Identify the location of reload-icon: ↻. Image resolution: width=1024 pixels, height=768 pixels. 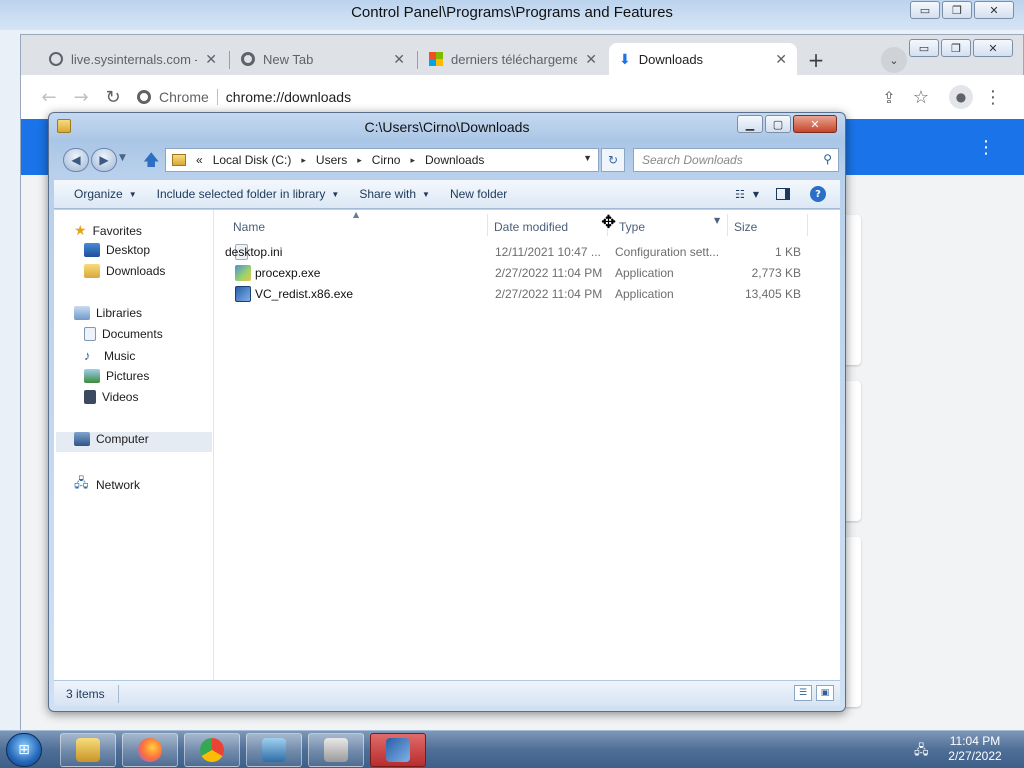
(113, 97).